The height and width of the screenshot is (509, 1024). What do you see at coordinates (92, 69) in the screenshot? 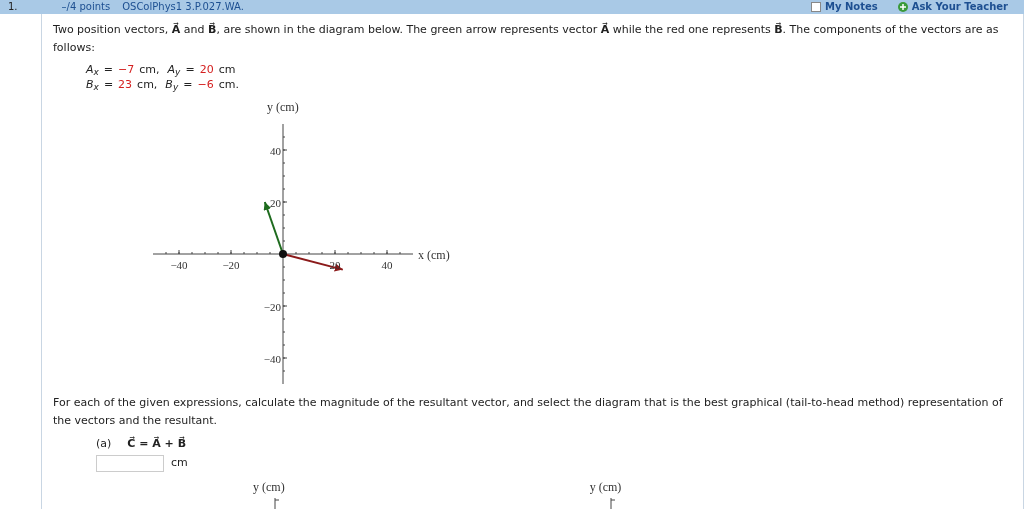
I see `component-symbol: A$_{x}$` at bounding box center [92, 69].